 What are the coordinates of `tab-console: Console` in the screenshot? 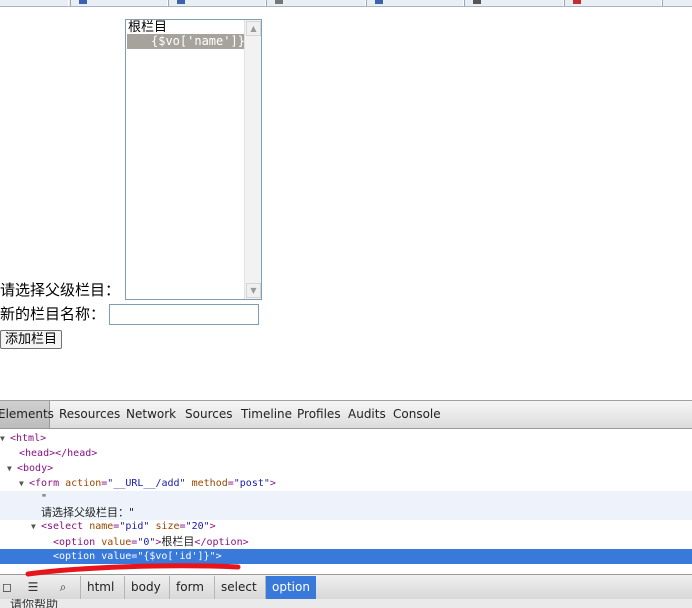 It's located at (417, 414).